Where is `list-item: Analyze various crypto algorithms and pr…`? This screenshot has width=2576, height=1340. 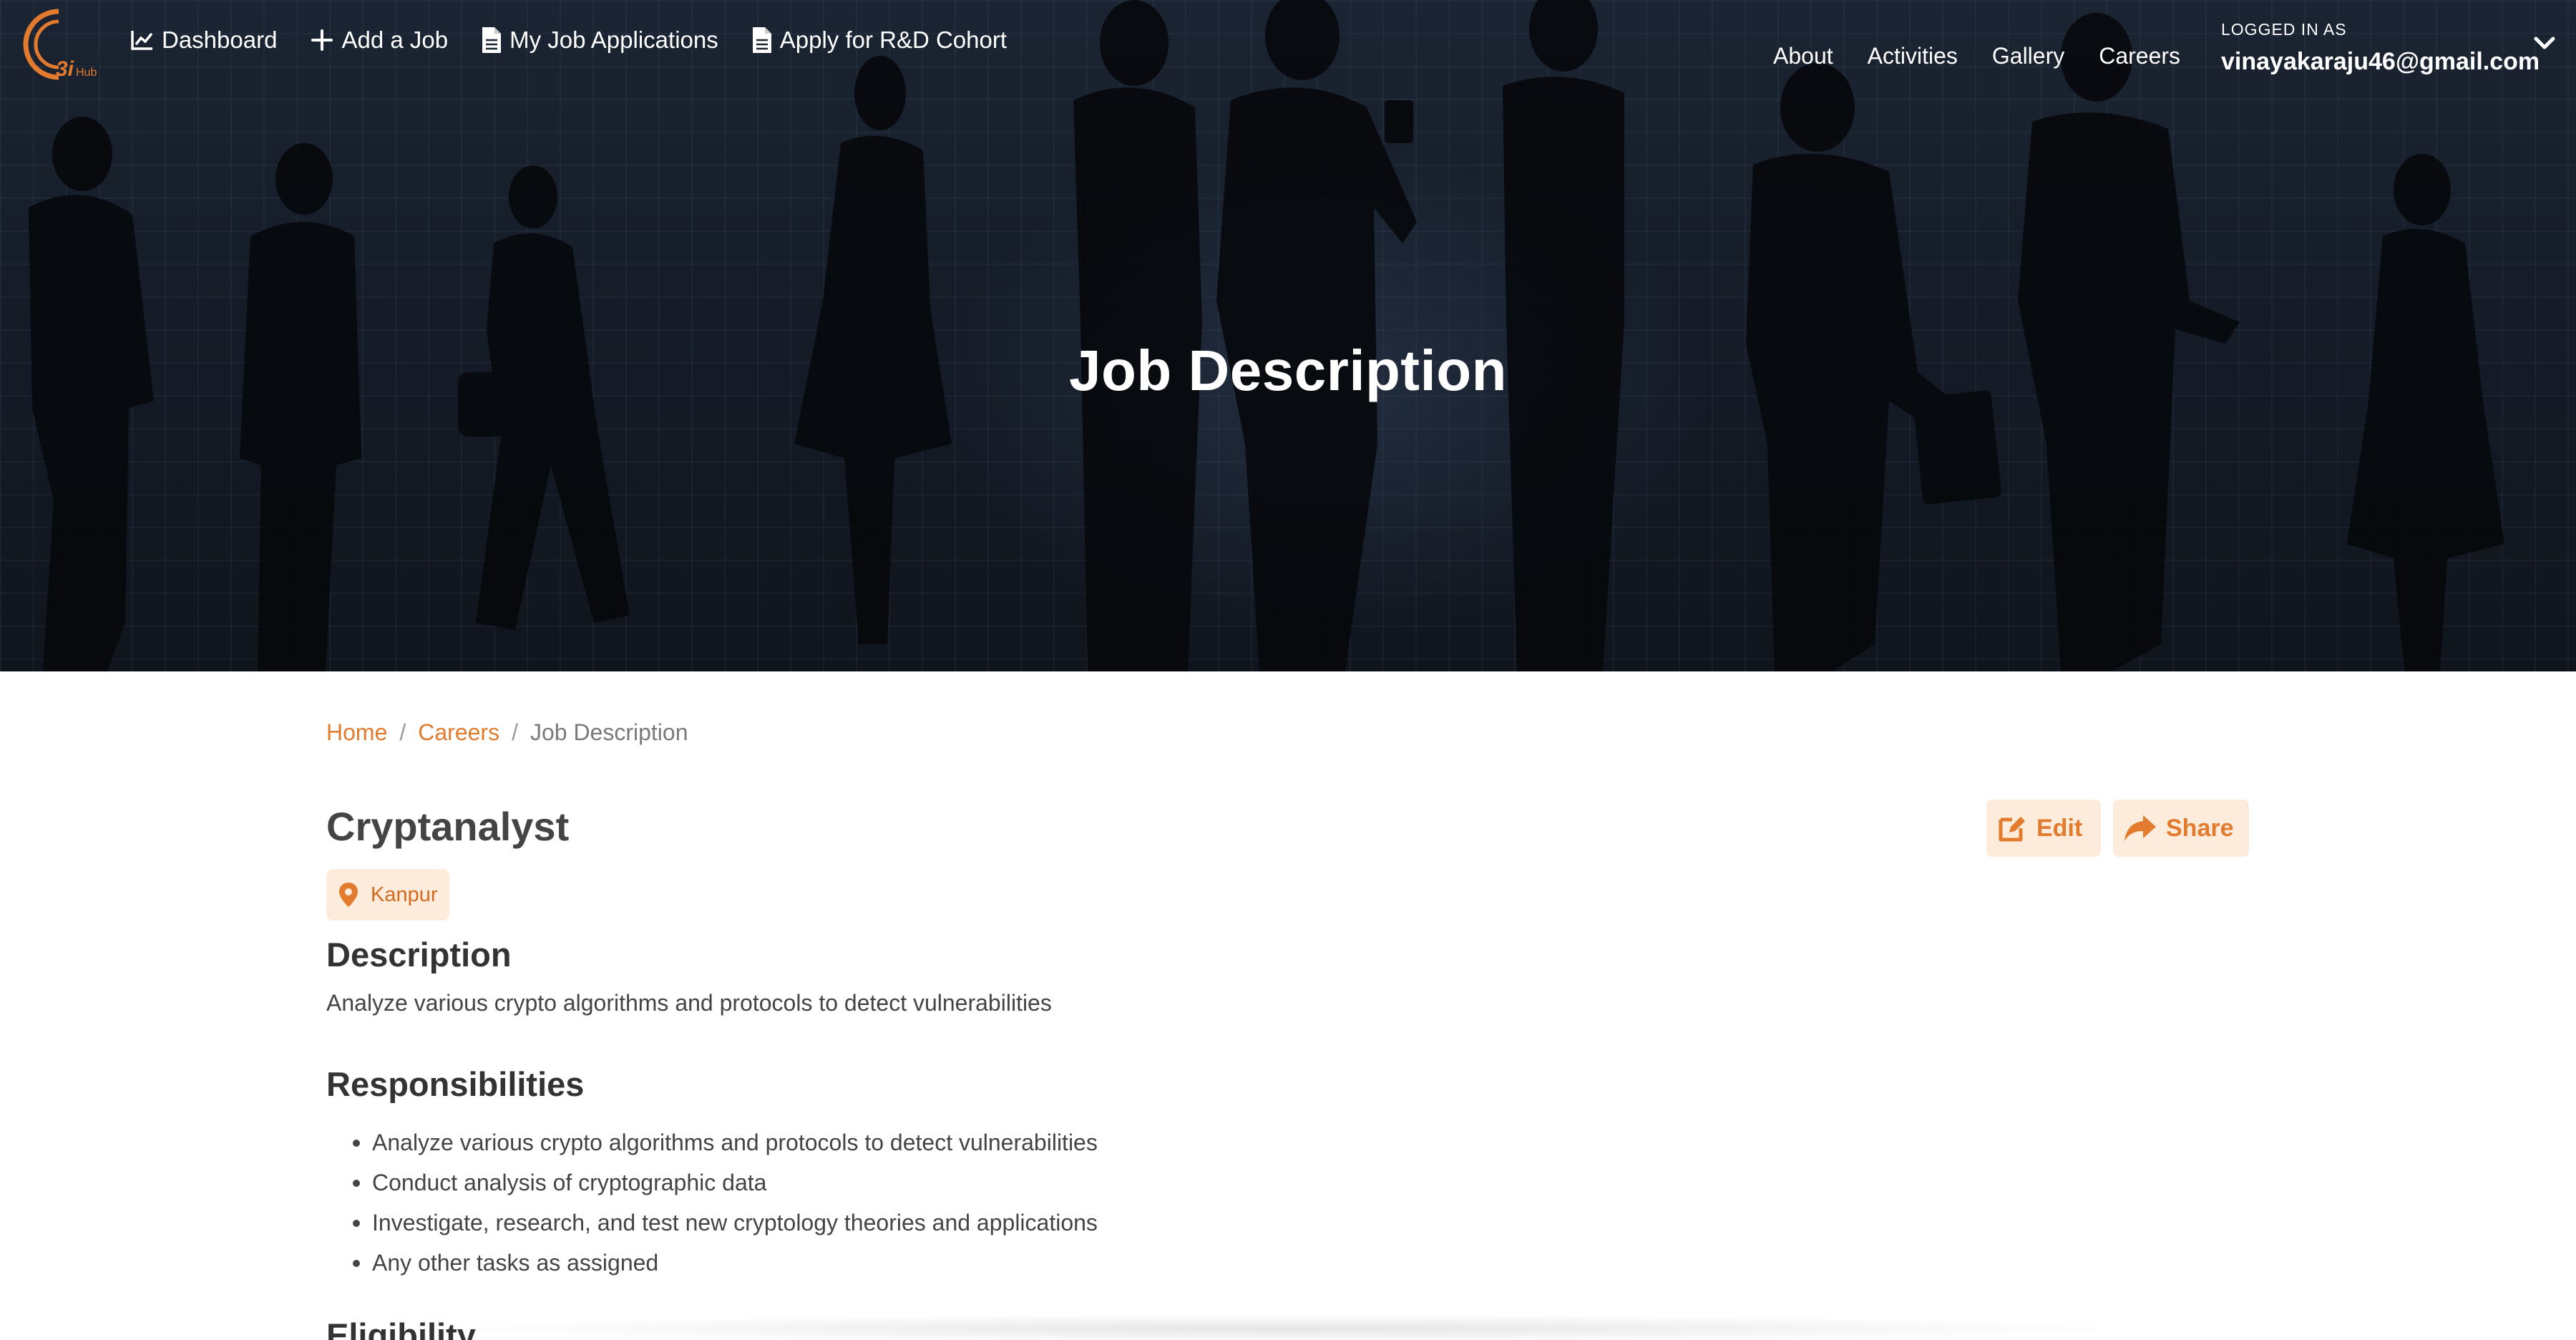
list-item: Analyze various crypto algorithms and pr… is located at coordinates (712, 1148).